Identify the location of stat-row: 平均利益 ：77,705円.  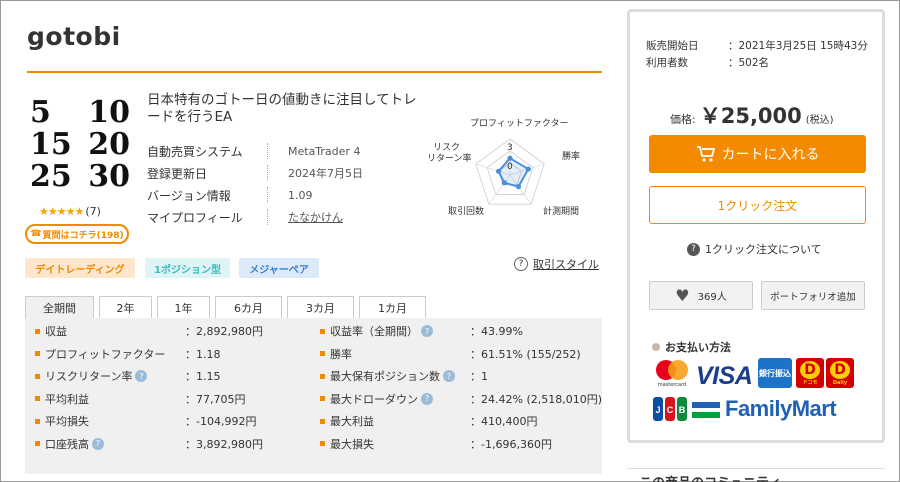
(179, 399).